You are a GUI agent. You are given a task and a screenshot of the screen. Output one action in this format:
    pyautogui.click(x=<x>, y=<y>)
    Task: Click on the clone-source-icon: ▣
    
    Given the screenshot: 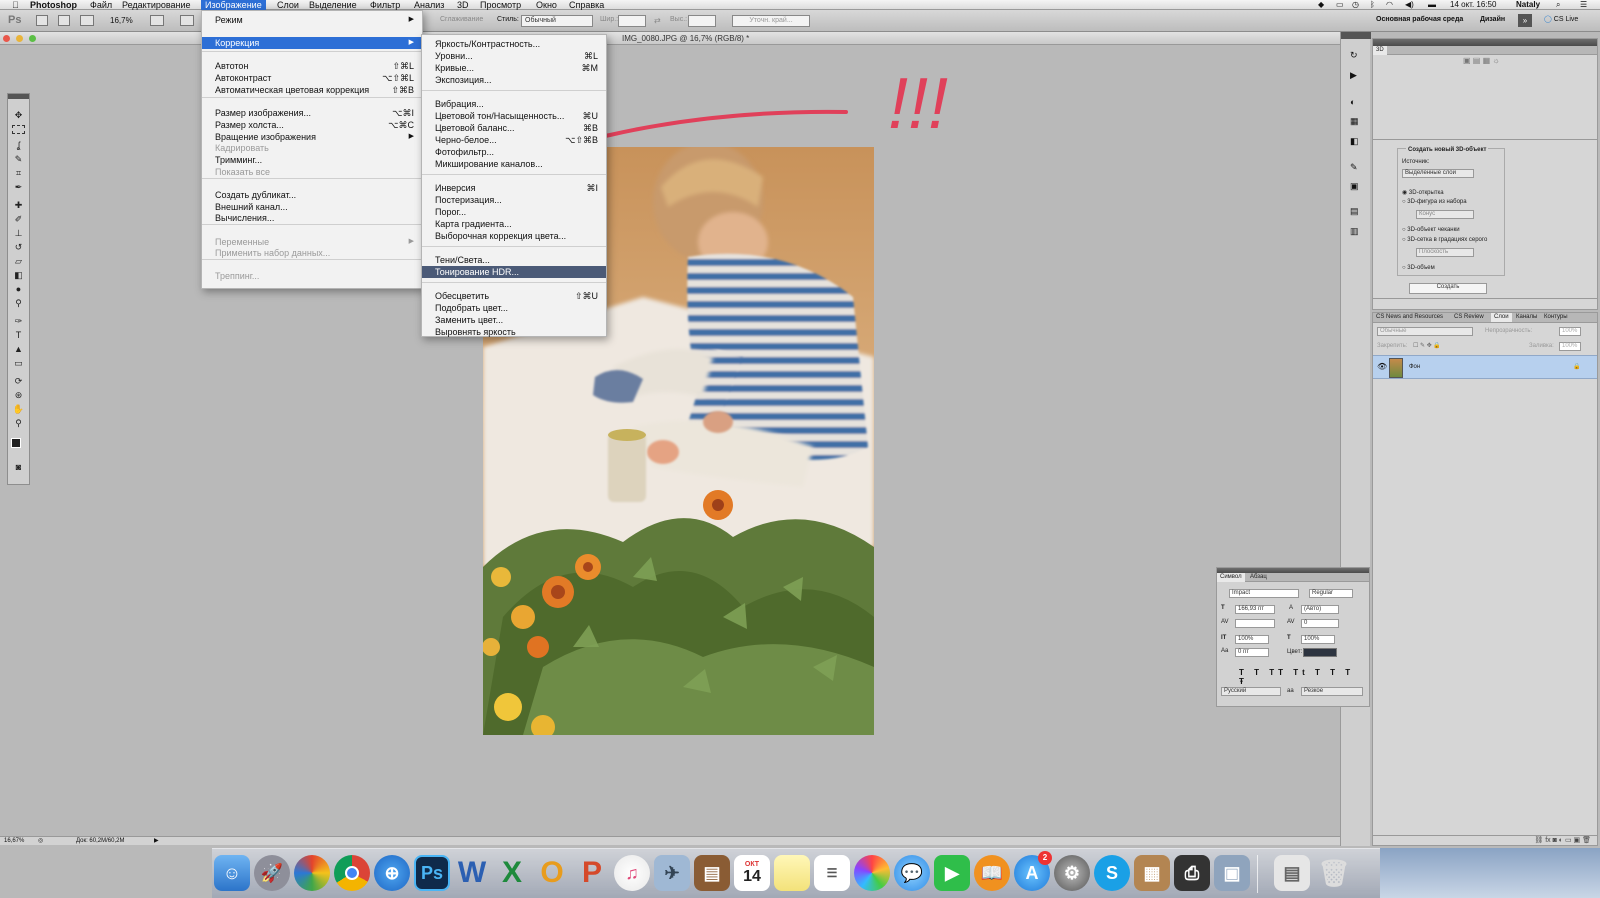 What is the action you would take?
    pyautogui.click(x=1354, y=186)
    